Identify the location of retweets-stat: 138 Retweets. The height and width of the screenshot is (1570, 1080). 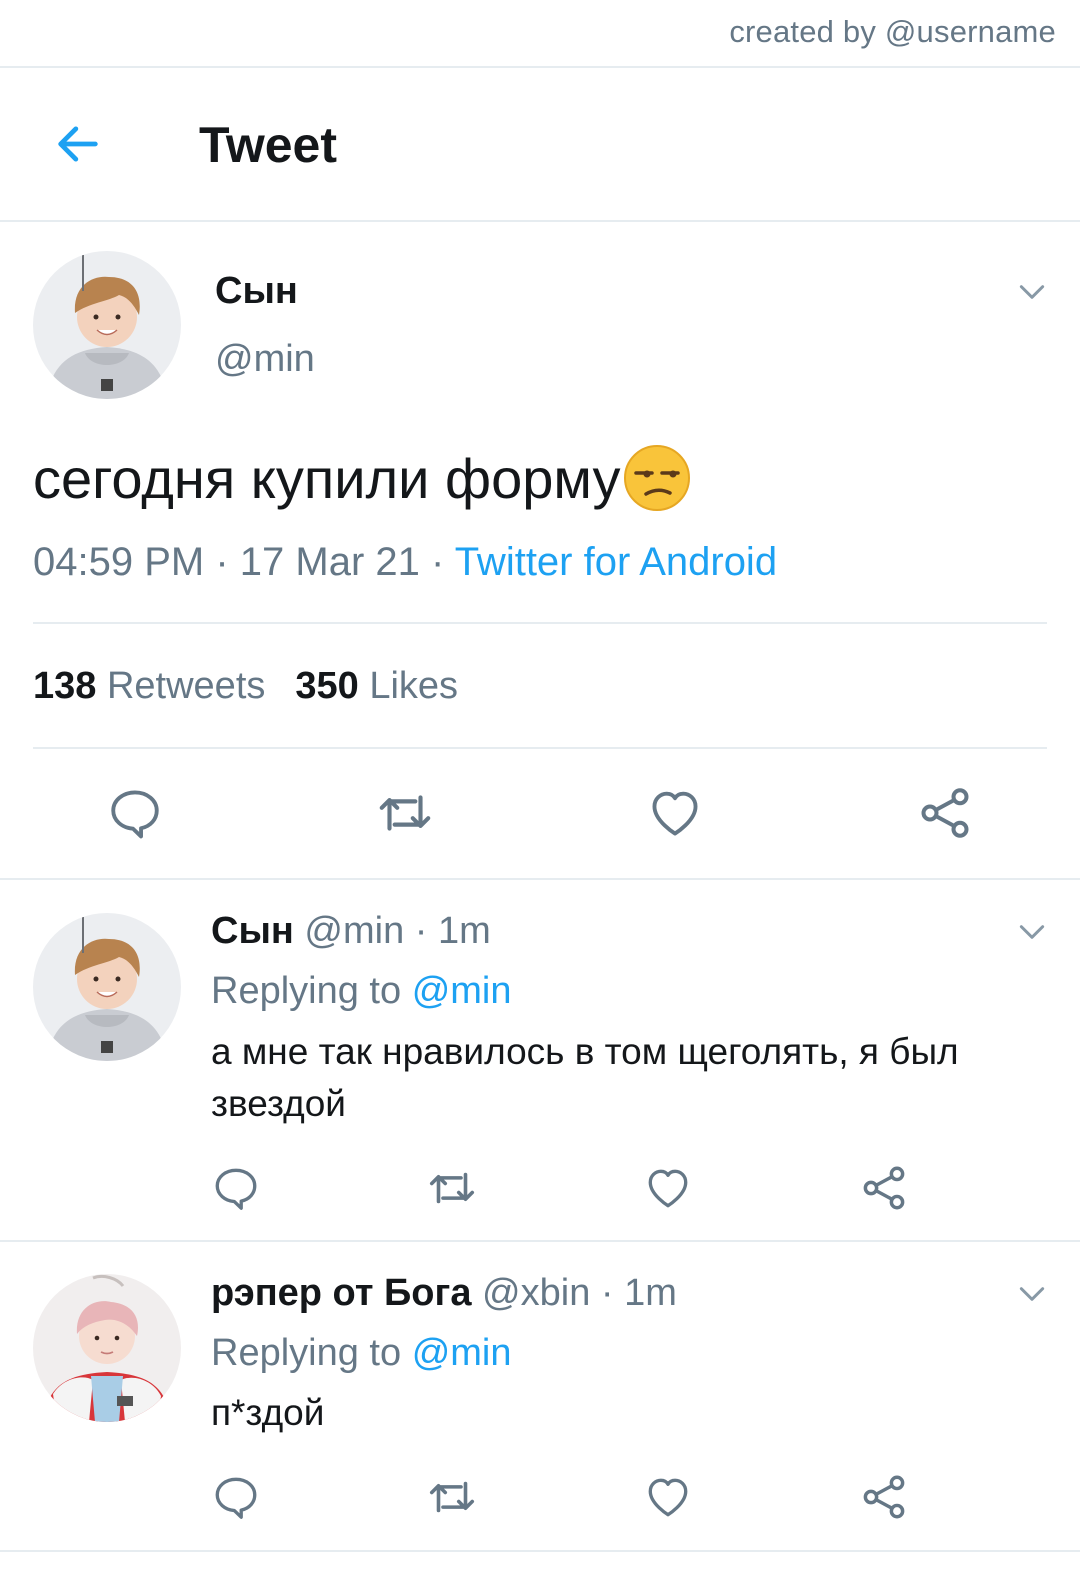
(149, 686).